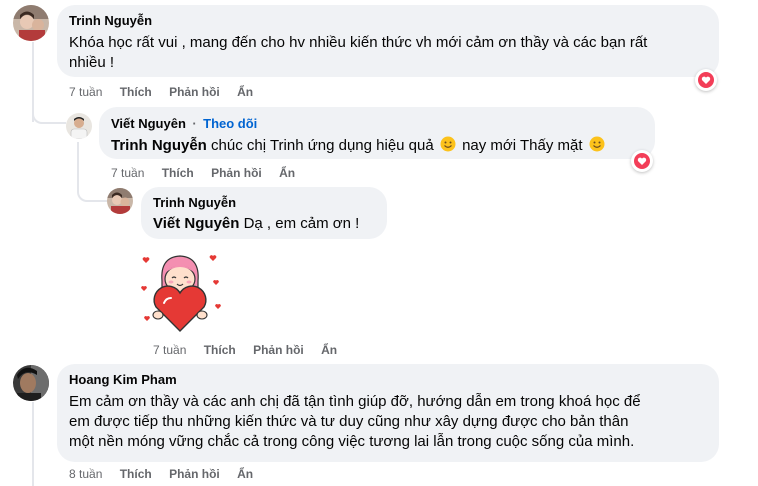 This screenshot has height=486, width=758. What do you see at coordinates (159, 145) in the screenshot?
I see `mention-link: Trinh Nguyễn` at bounding box center [159, 145].